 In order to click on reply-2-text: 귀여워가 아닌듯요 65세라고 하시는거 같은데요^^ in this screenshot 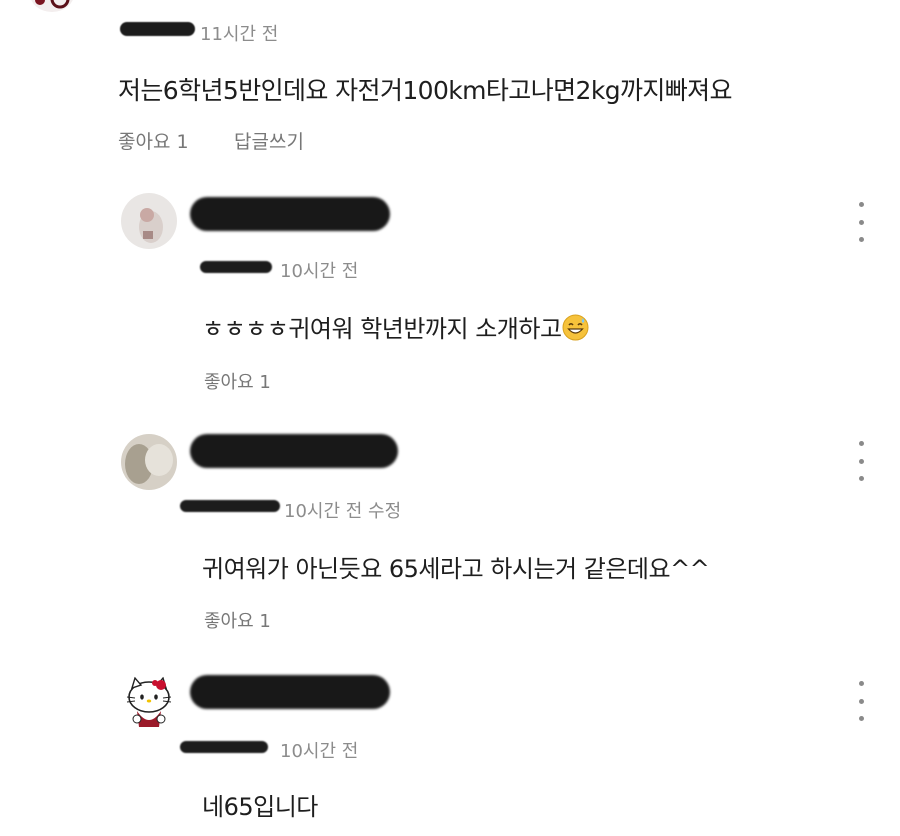, I will do `click(456, 569)`.